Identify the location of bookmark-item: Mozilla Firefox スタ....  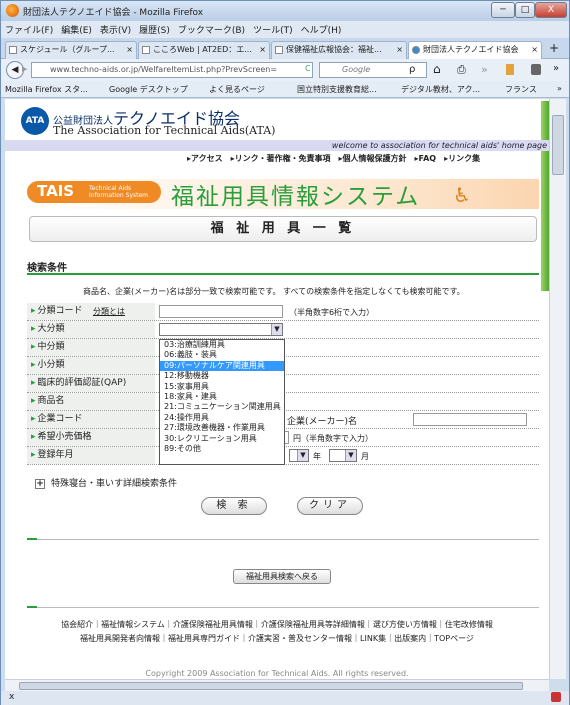
(46, 89).